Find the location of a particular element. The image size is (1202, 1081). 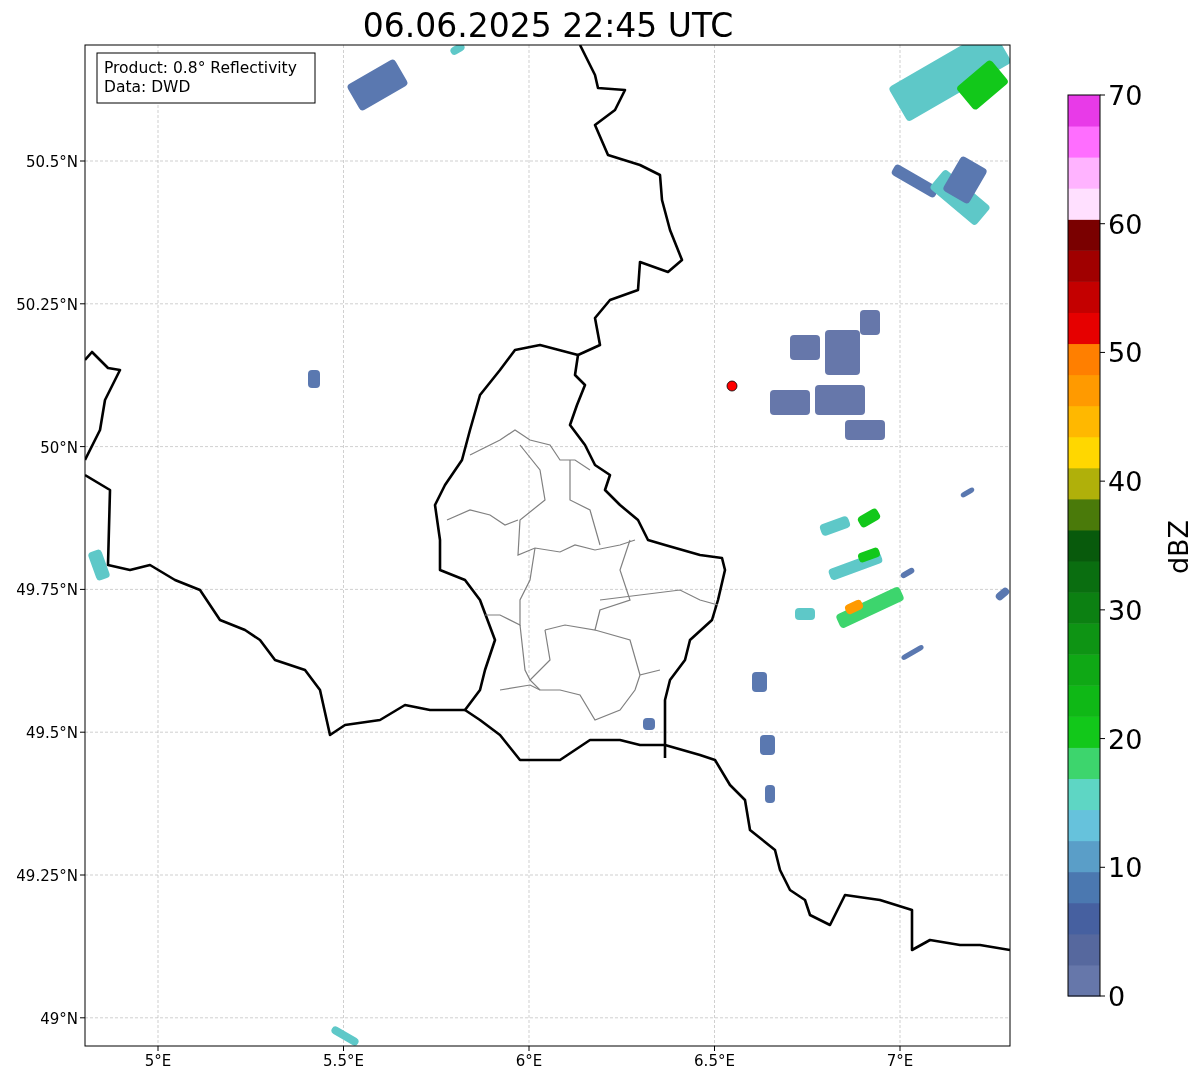

latitude-label: 50.25°N is located at coordinates (47, 304).